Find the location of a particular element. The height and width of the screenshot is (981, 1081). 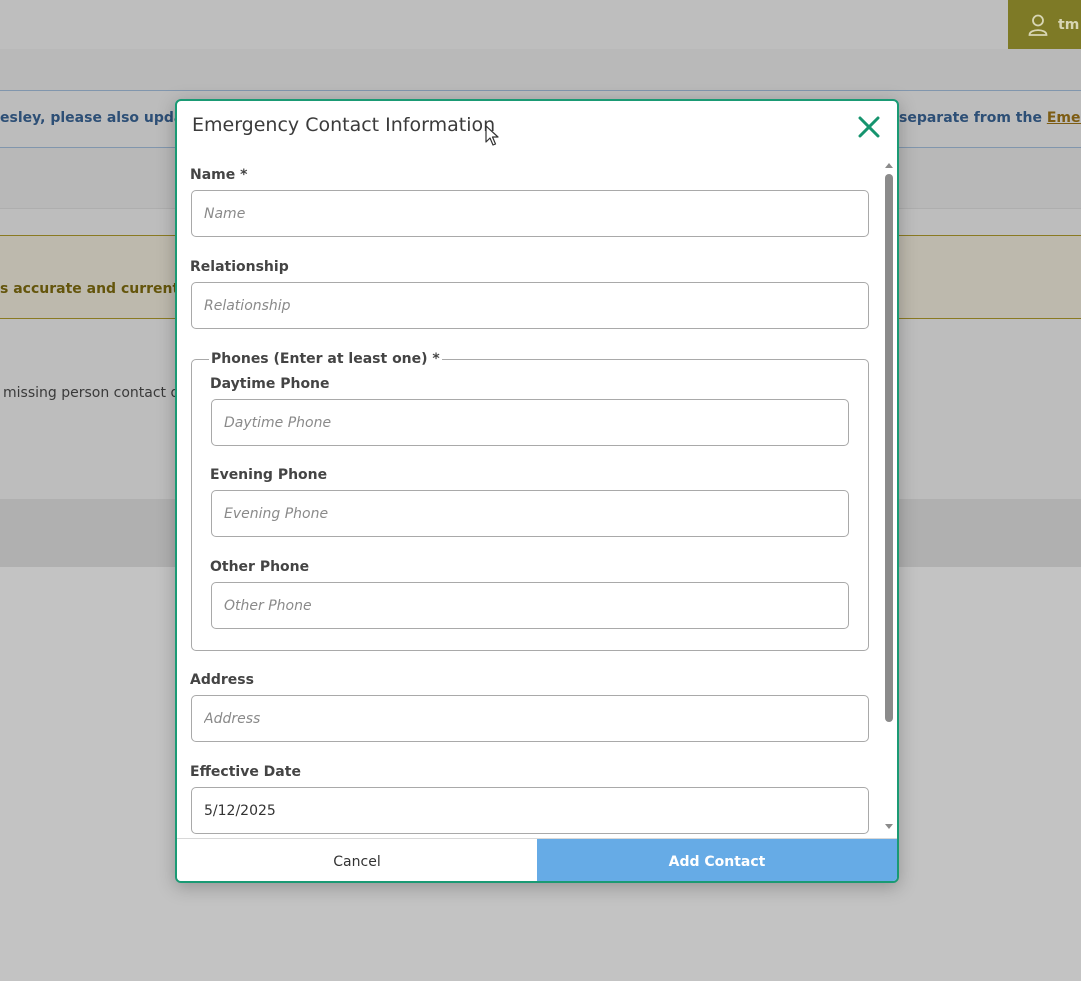

evening-phone-label: Evening Phone is located at coordinates (269, 475).